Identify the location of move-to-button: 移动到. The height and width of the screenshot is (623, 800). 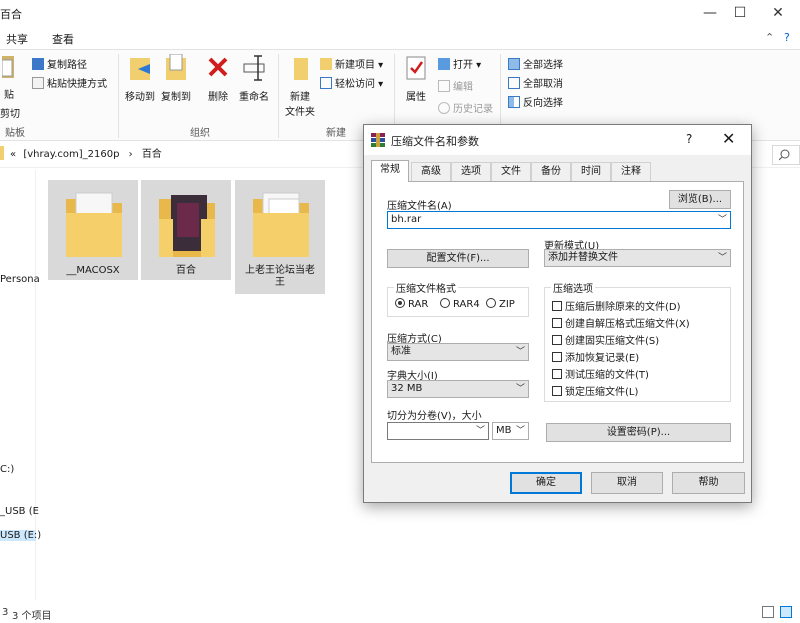
(140, 78).